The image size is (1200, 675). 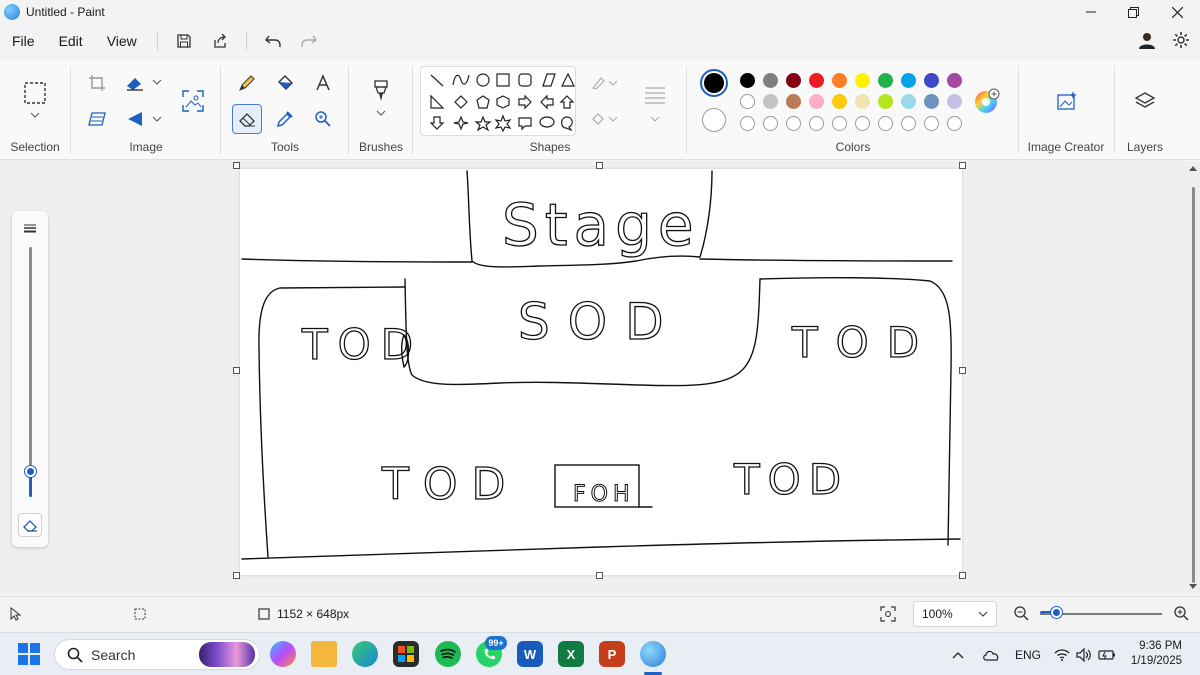 I want to click on eraser-tool, so click(x=247, y=119).